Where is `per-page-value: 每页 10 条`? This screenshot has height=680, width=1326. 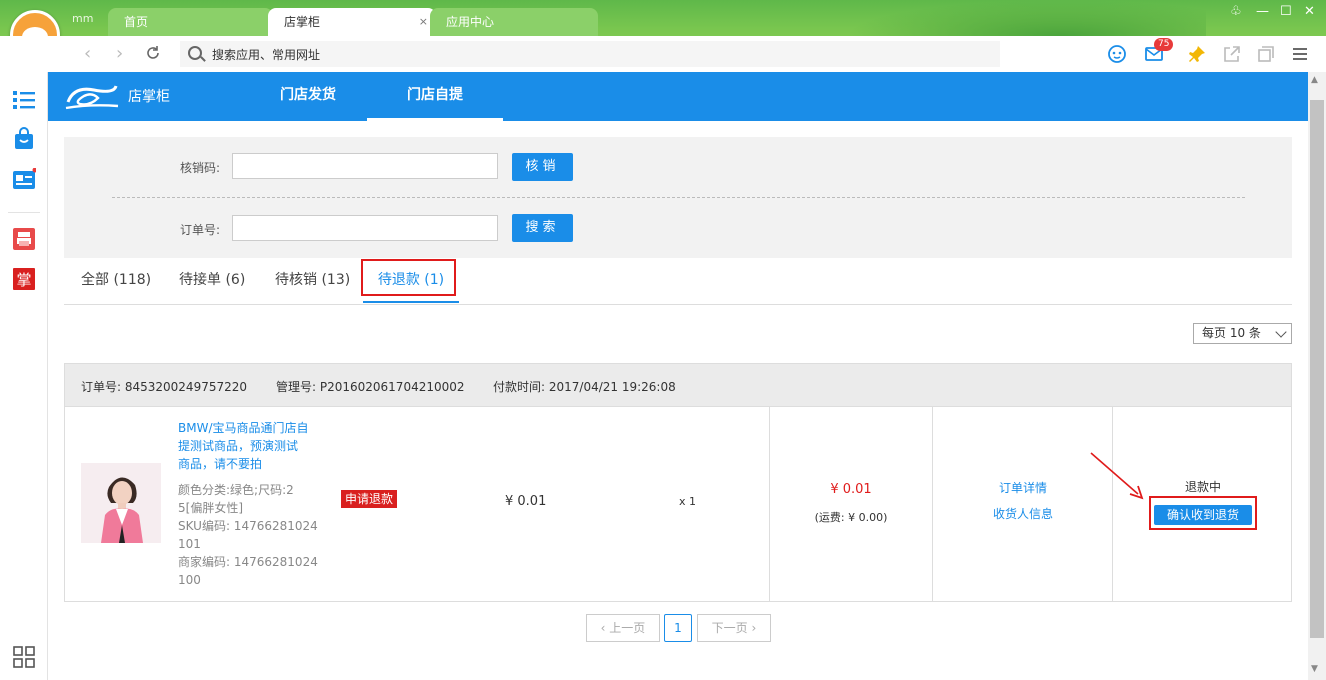
per-page-value: 每页 10 条 is located at coordinates (1231, 333).